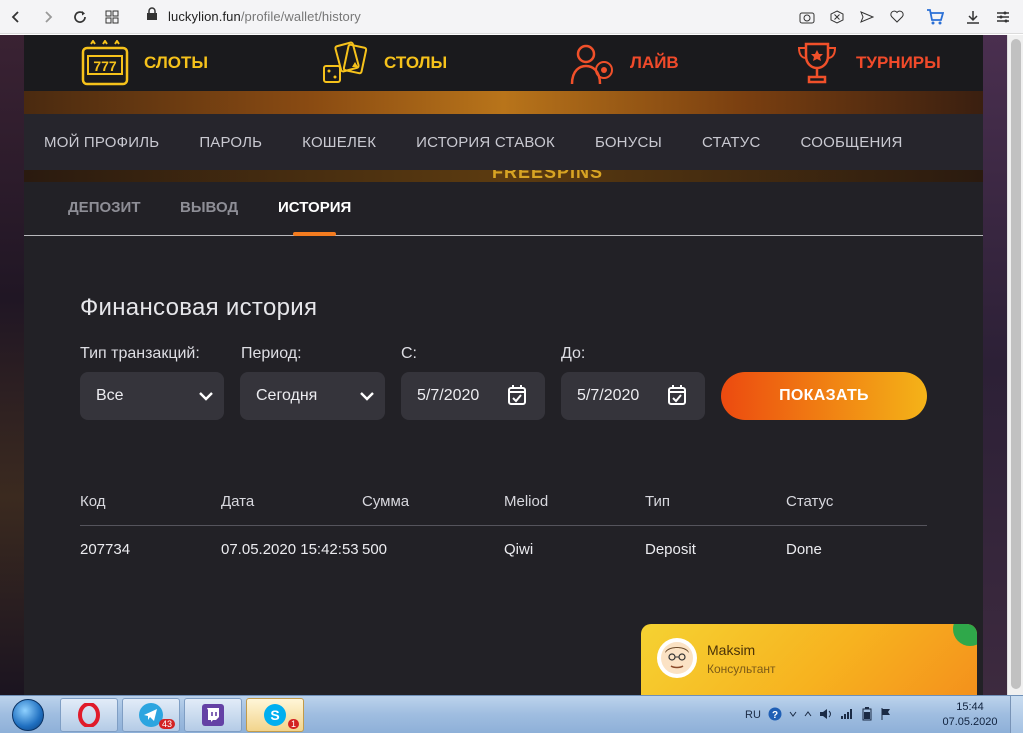  Describe the element at coordinates (375, 549) in the screenshot. I see `cell-amount: 500` at that location.